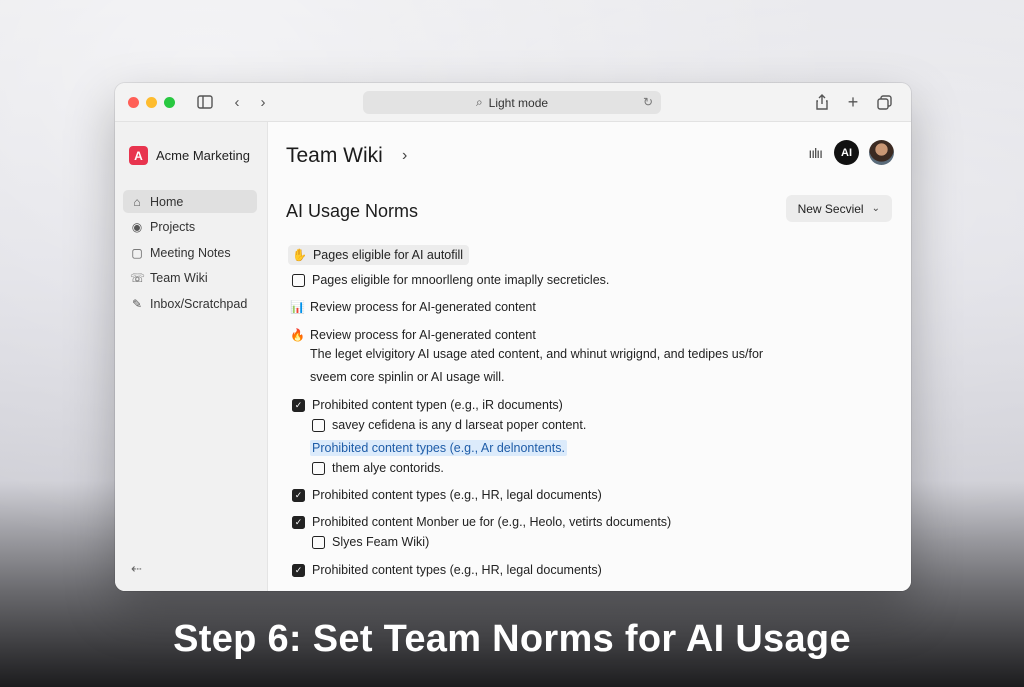 This screenshot has height=687, width=1024. What do you see at coordinates (388, 255) in the screenshot?
I see `item-text: Pages eligible for AI autofill` at bounding box center [388, 255].